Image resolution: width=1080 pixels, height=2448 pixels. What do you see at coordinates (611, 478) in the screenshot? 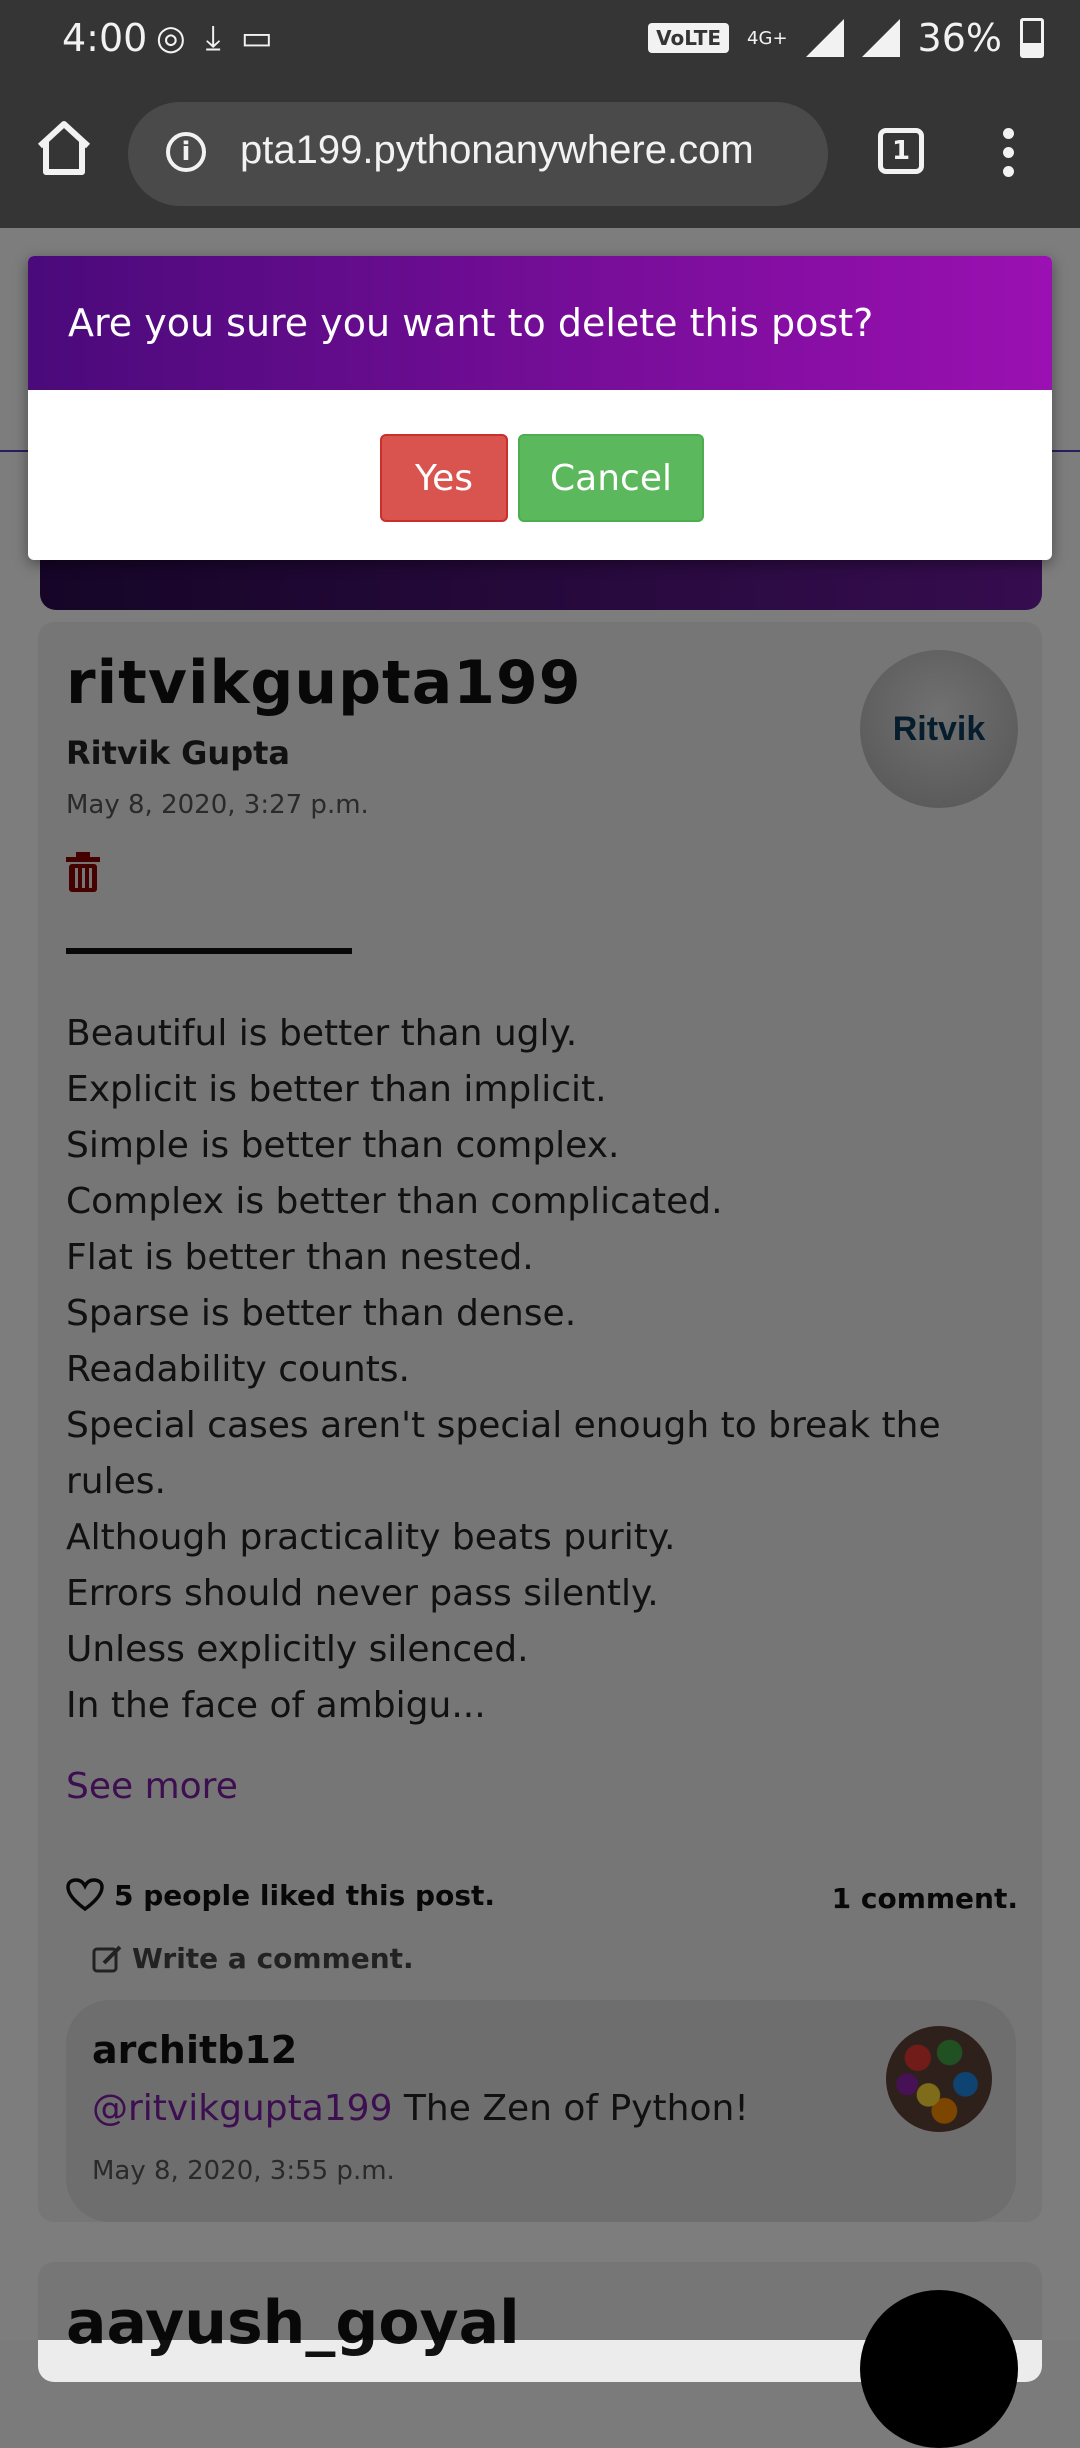
I see `cancel-button: Cancel` at bounding box center [611, 478].